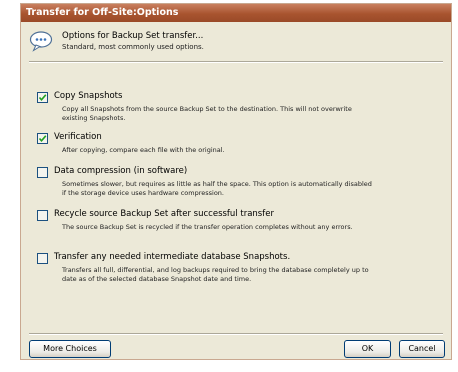 The width and height of the screenshot is (458, 372). Describe the element at coordinates (70, 349) in the screenshot. I see `more-choices-button: More Choices` at that location.